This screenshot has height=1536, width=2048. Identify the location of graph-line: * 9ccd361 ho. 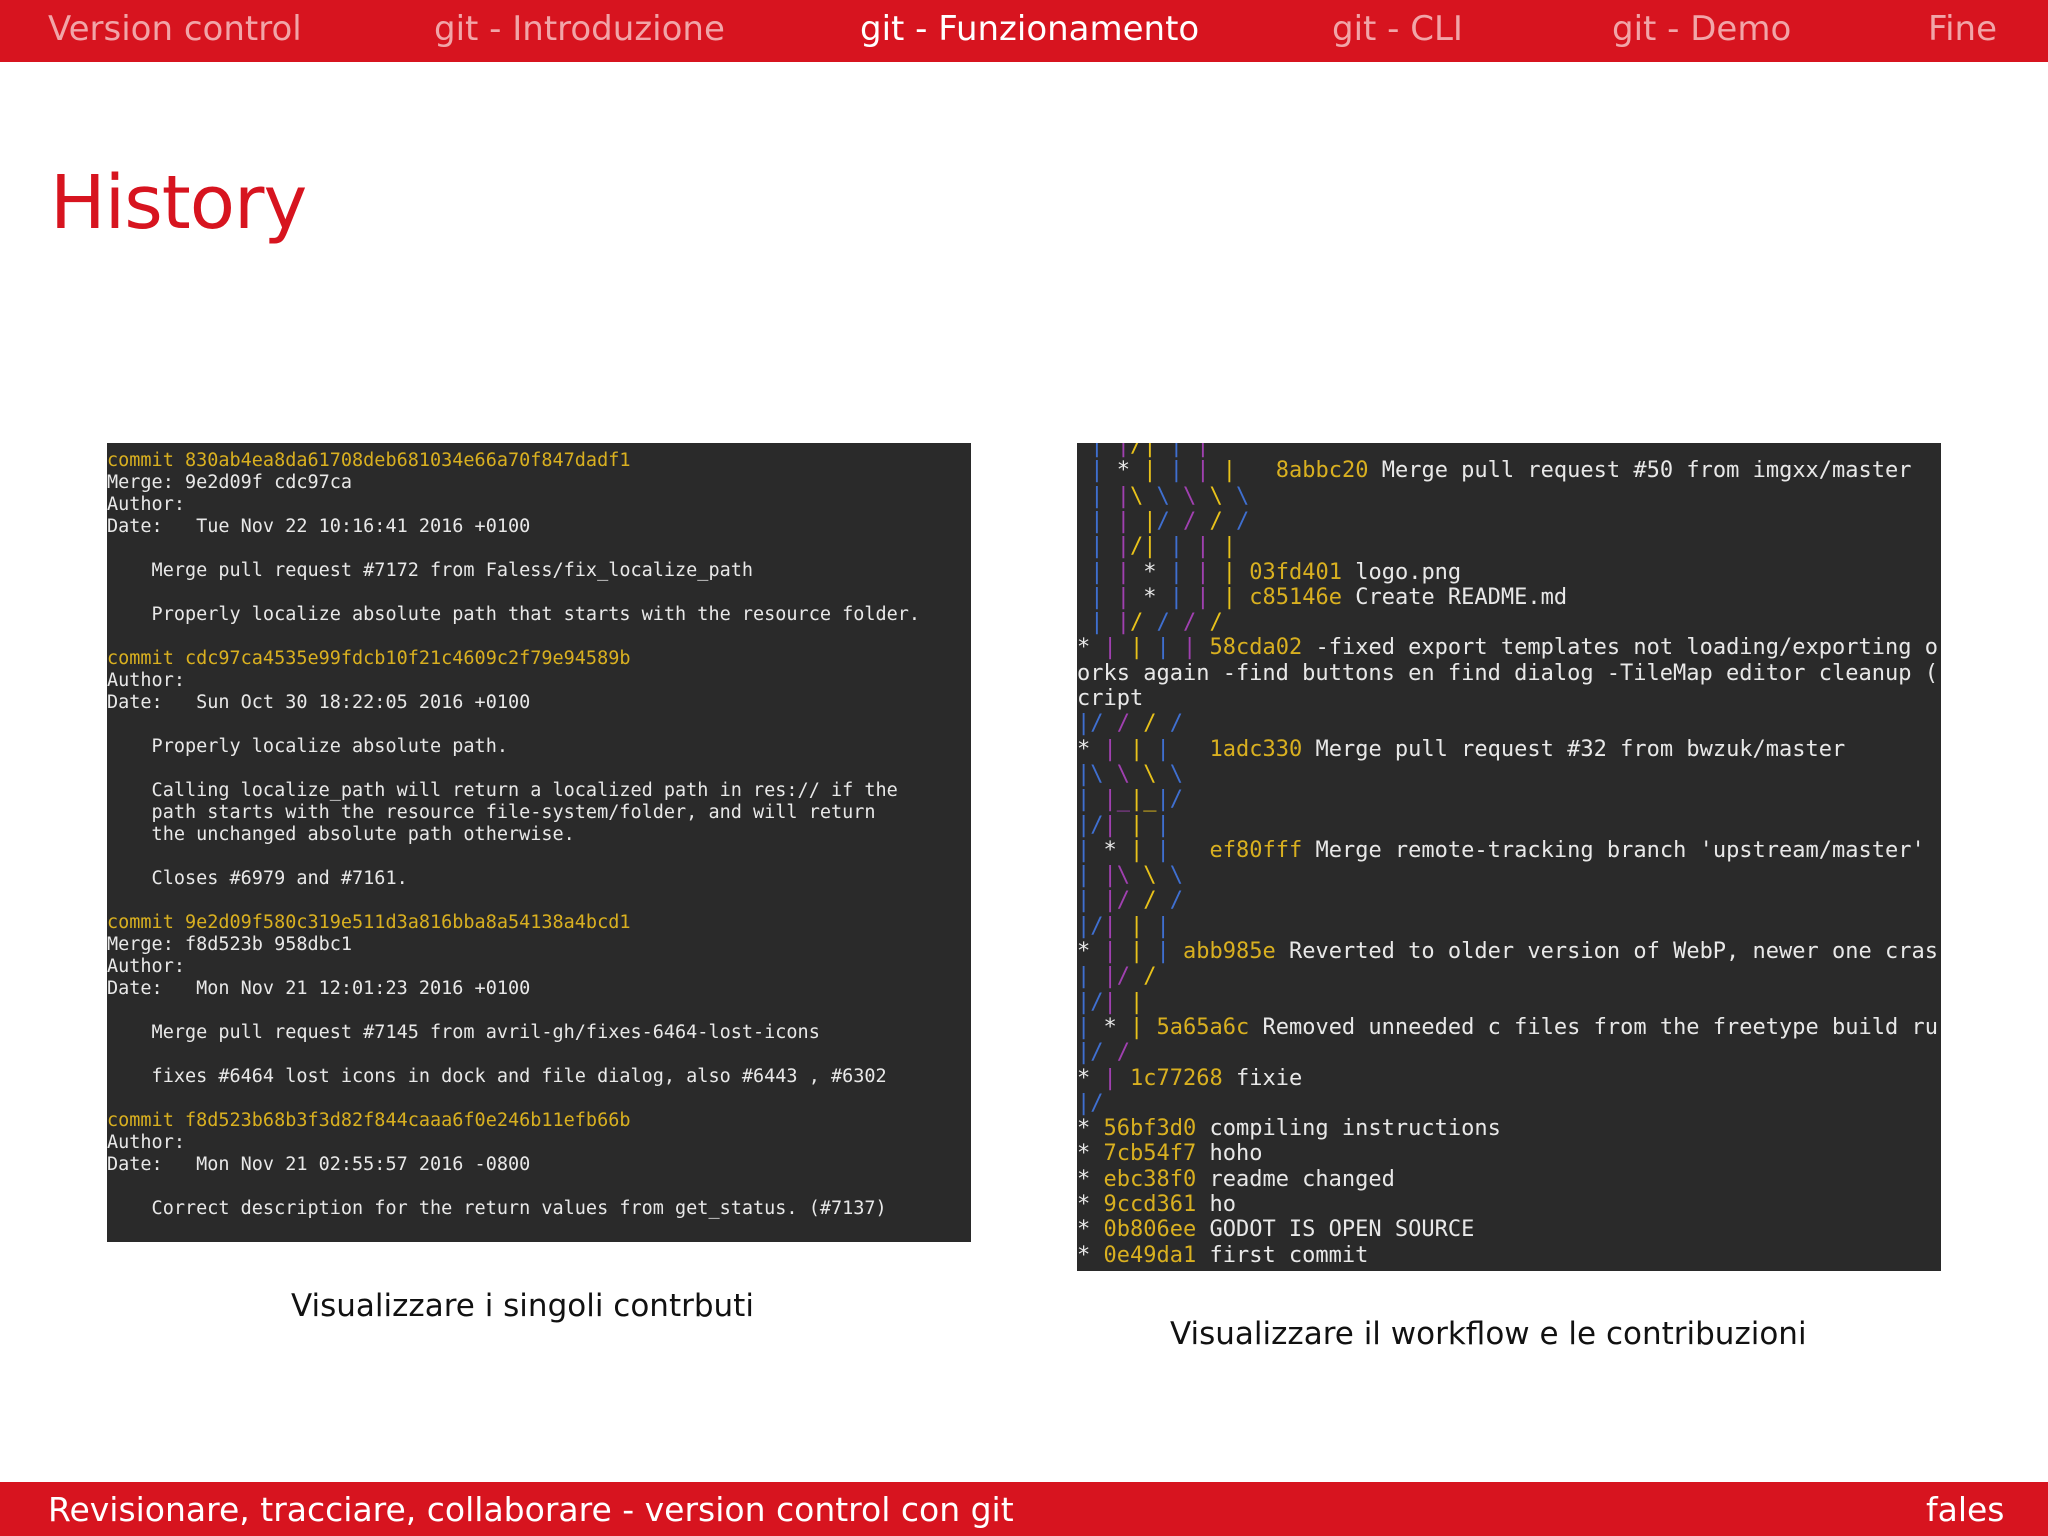
(1156, 1205).